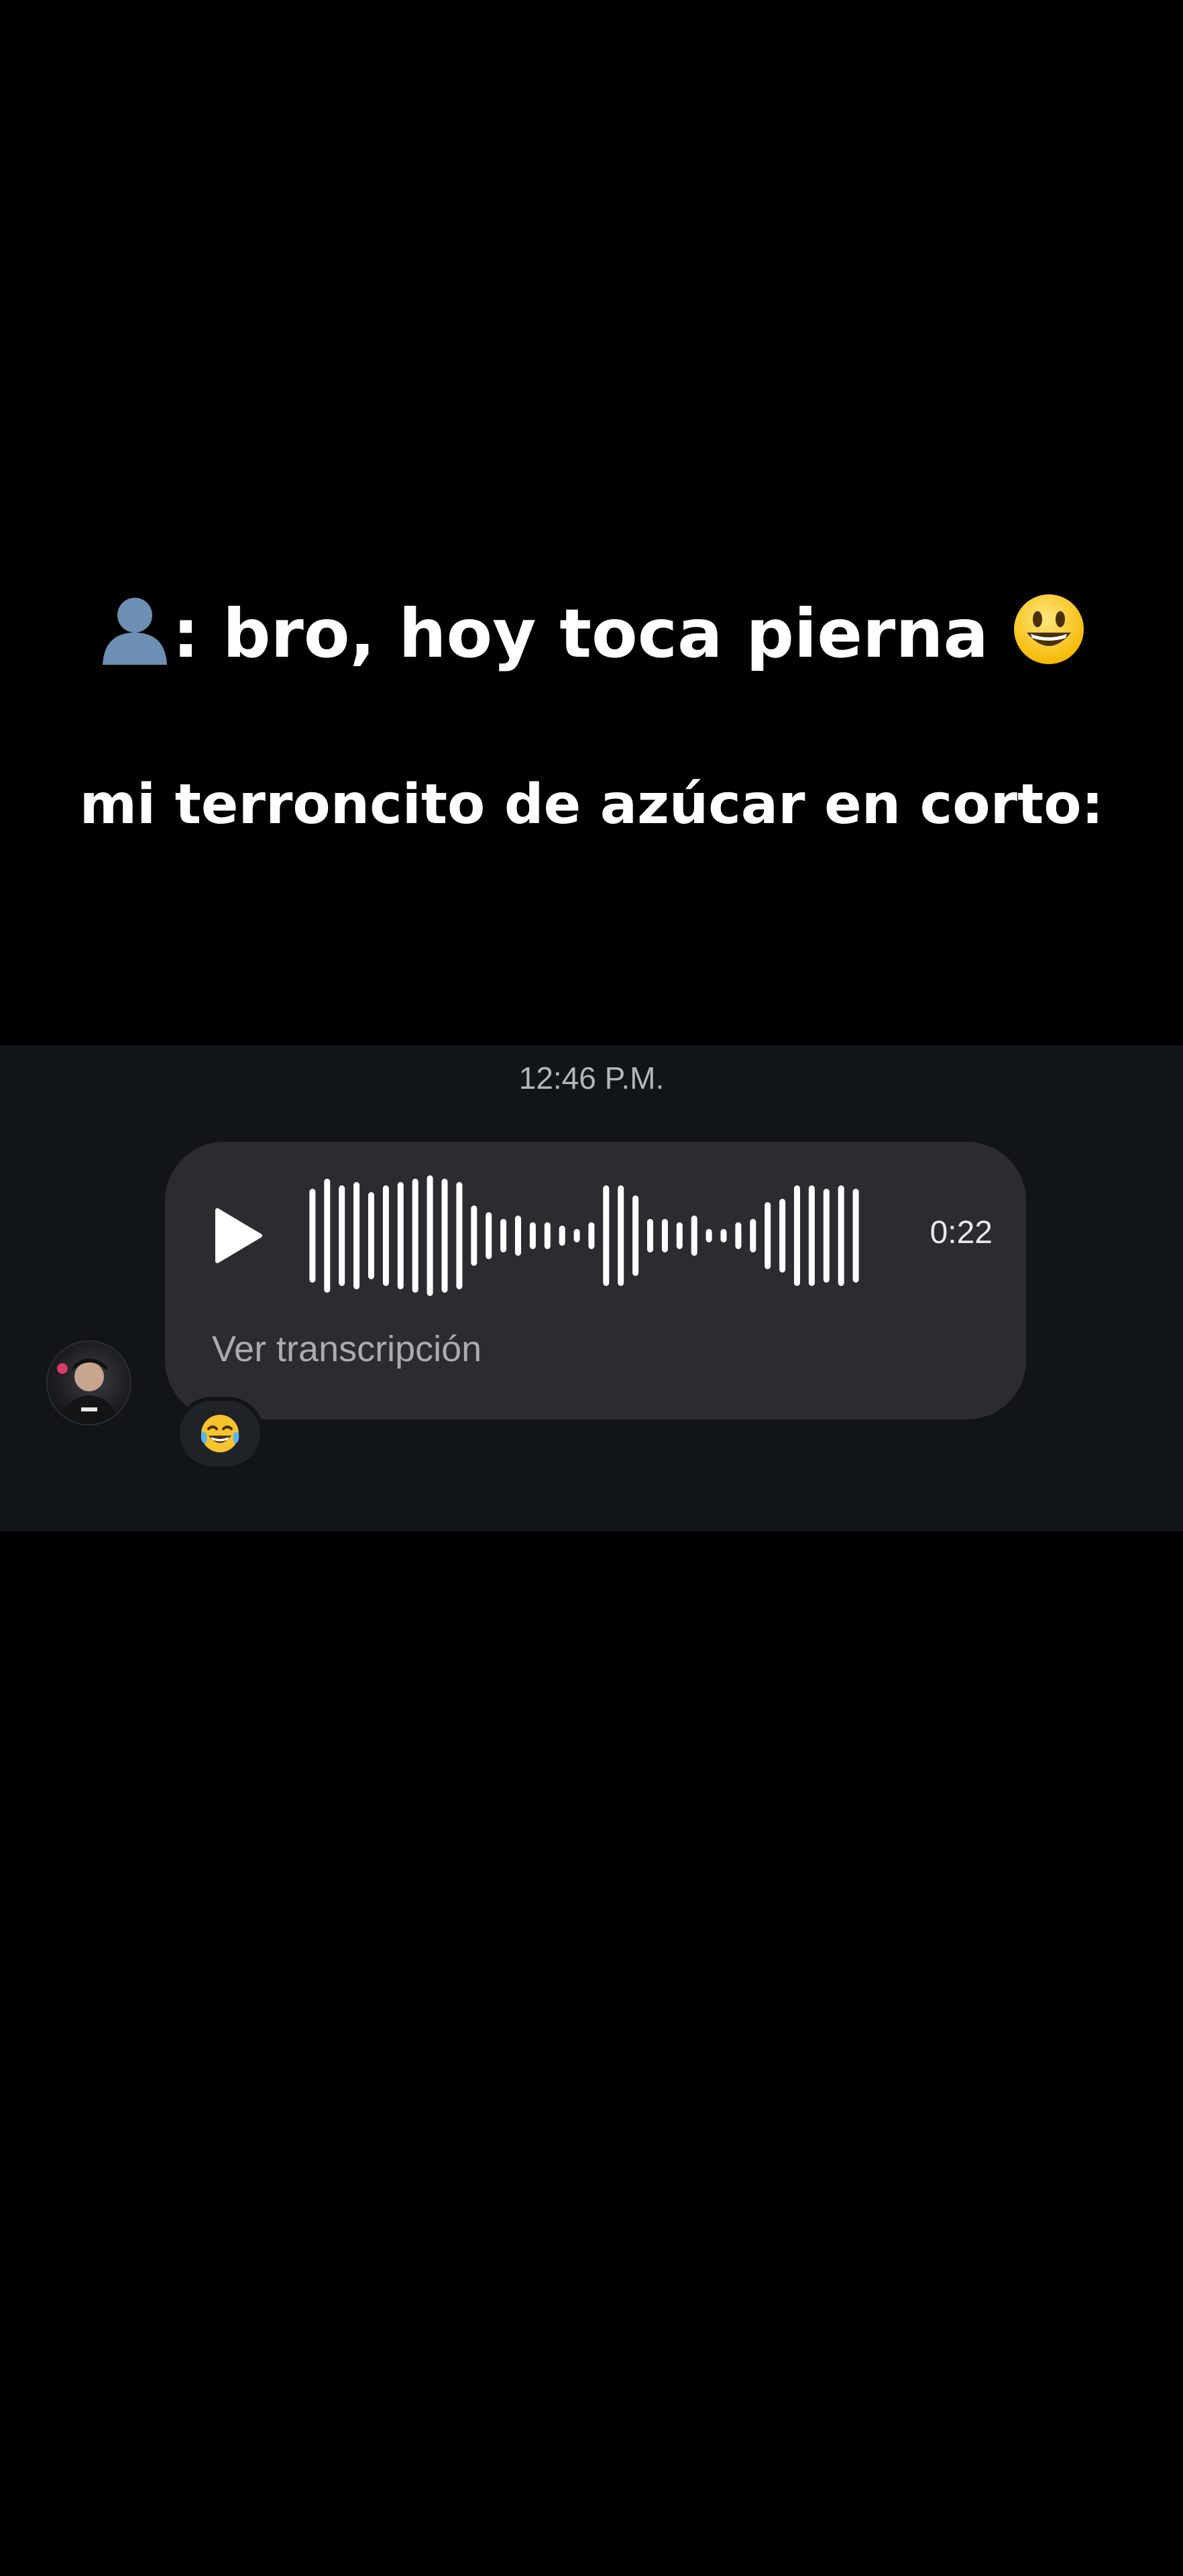 This screenshot has height=2576, width=1183. What do you see at coordinates (961, 1232) in the screenshot?
I see `voice-message-duration: 0:22` at bounding box center [961, 1232].